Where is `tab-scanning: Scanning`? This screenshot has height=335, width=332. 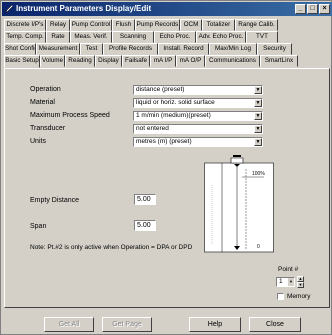 tab-scanning: Scanning is located at coordinates (133, 37).